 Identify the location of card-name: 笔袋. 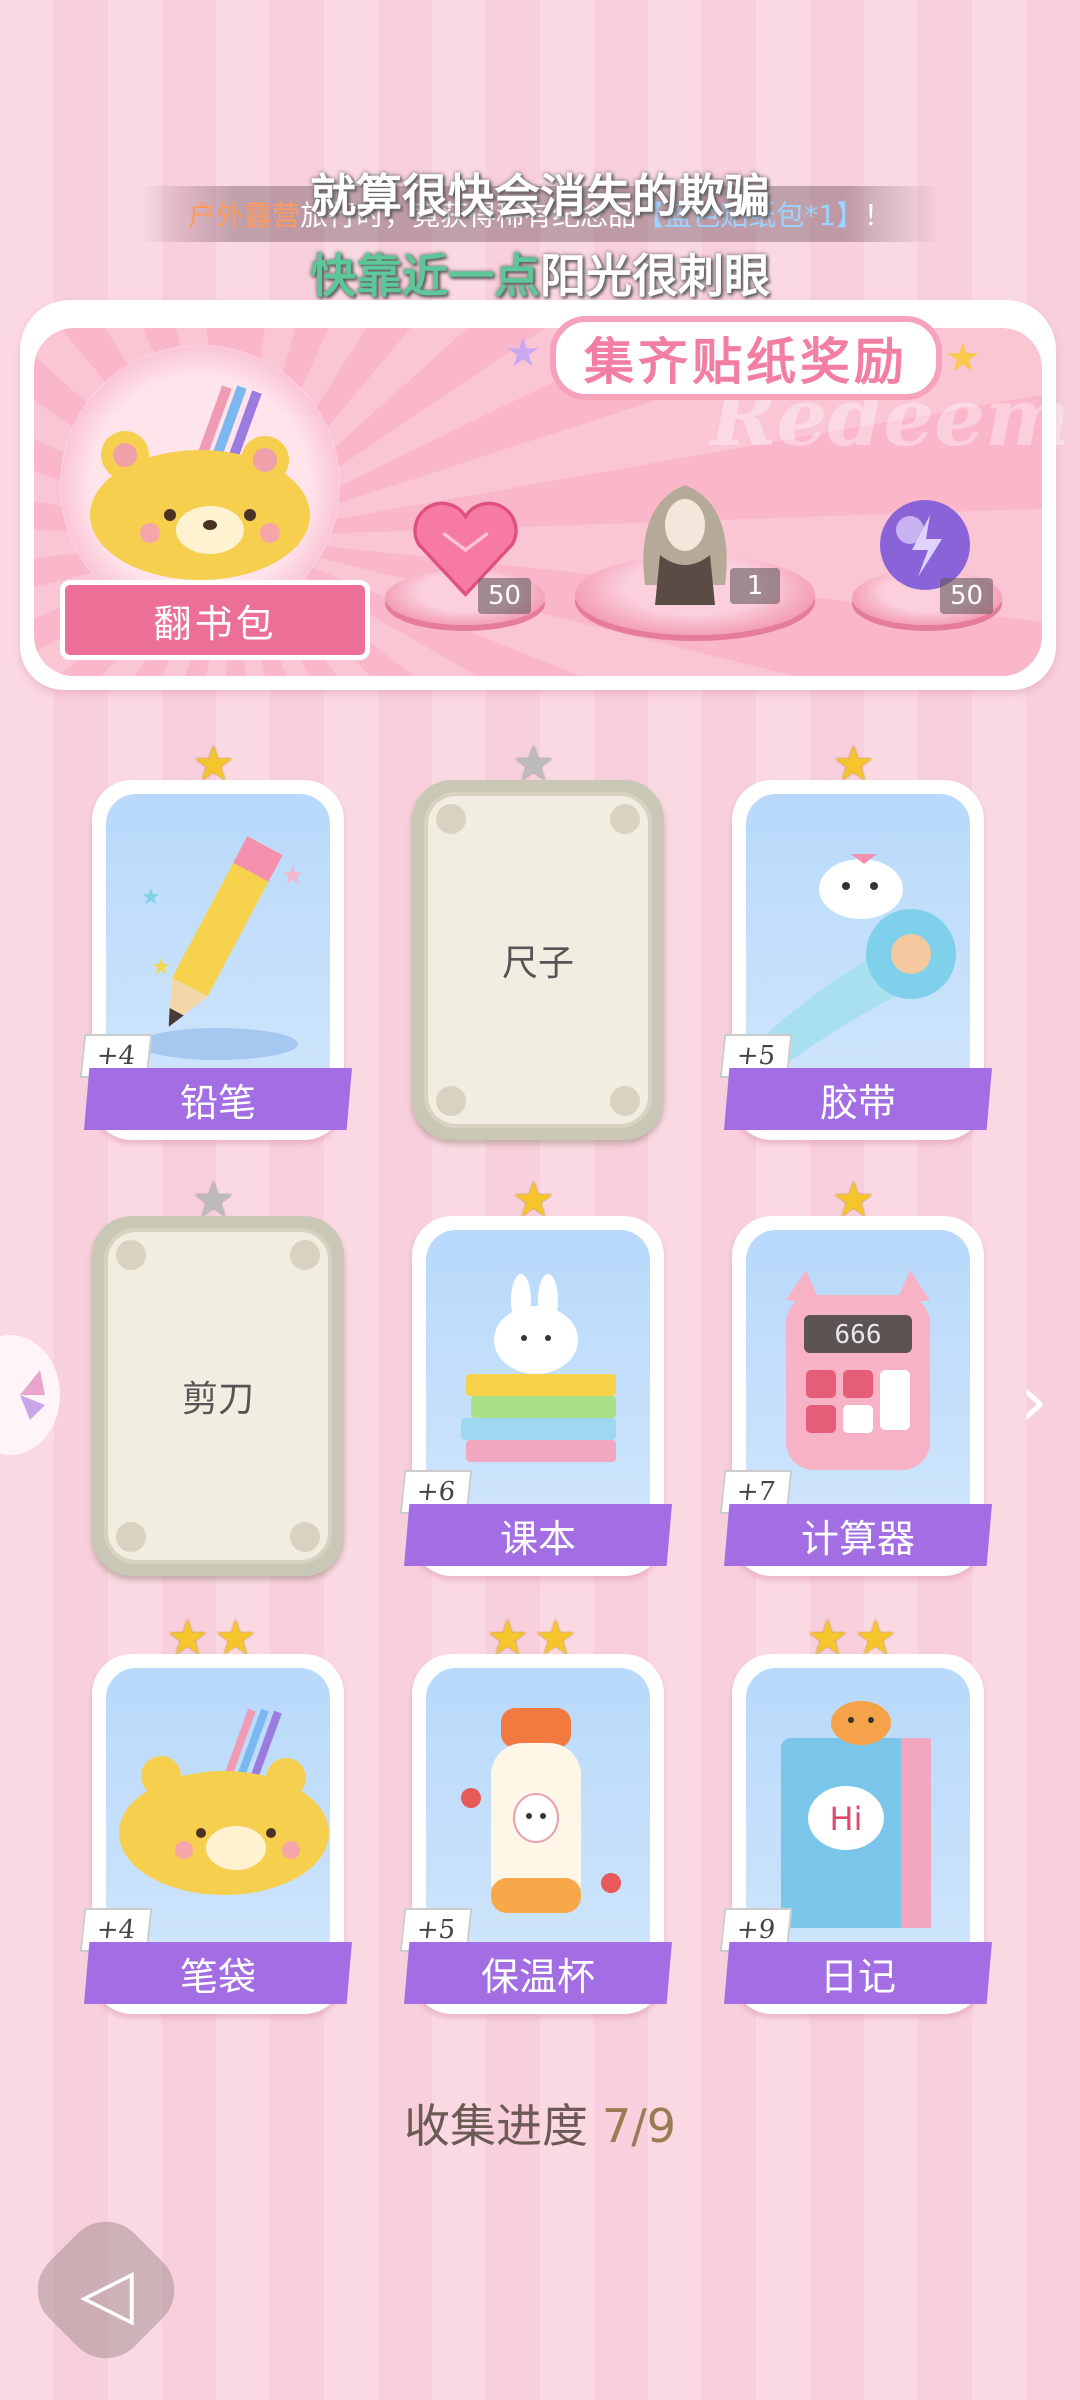
(218, 1973).